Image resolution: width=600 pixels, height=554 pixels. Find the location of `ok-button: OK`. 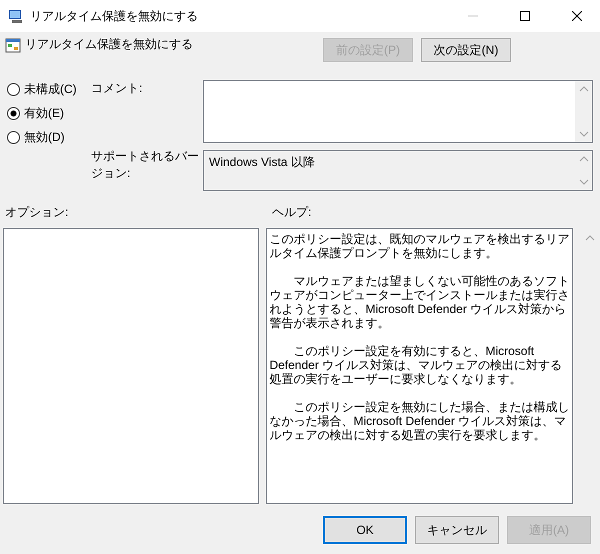

ok-button: OK is located at coordinates (365, 530).